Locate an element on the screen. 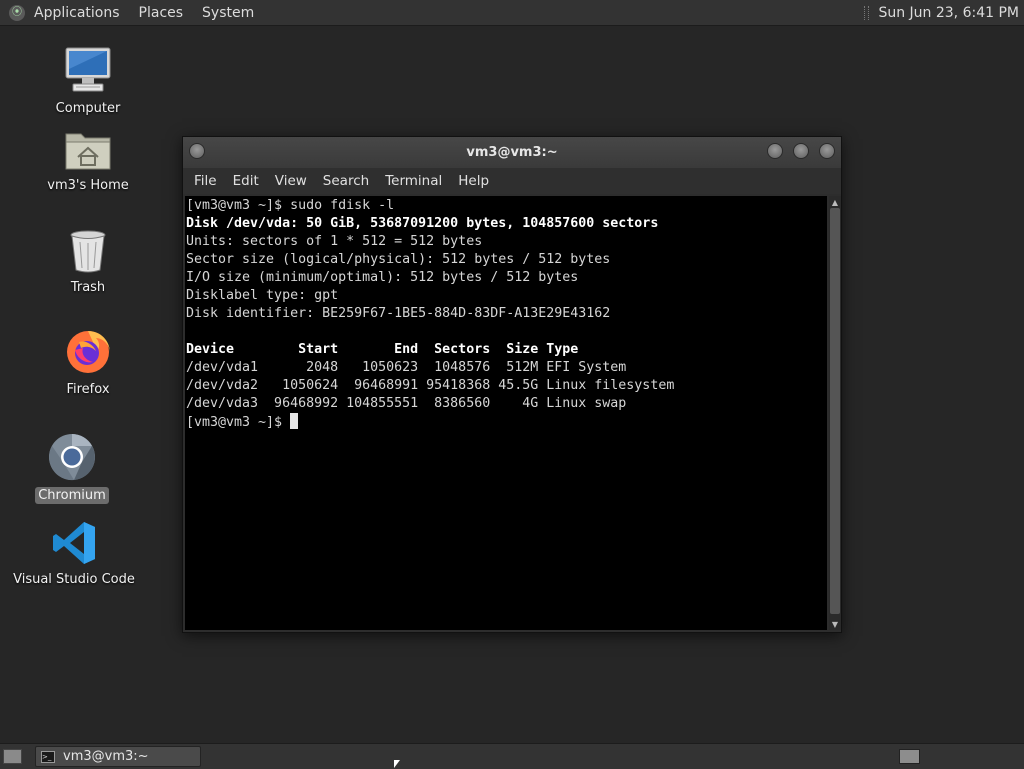  terminal-line: Disklabel type: gpt is located at coordinates (262, 295).